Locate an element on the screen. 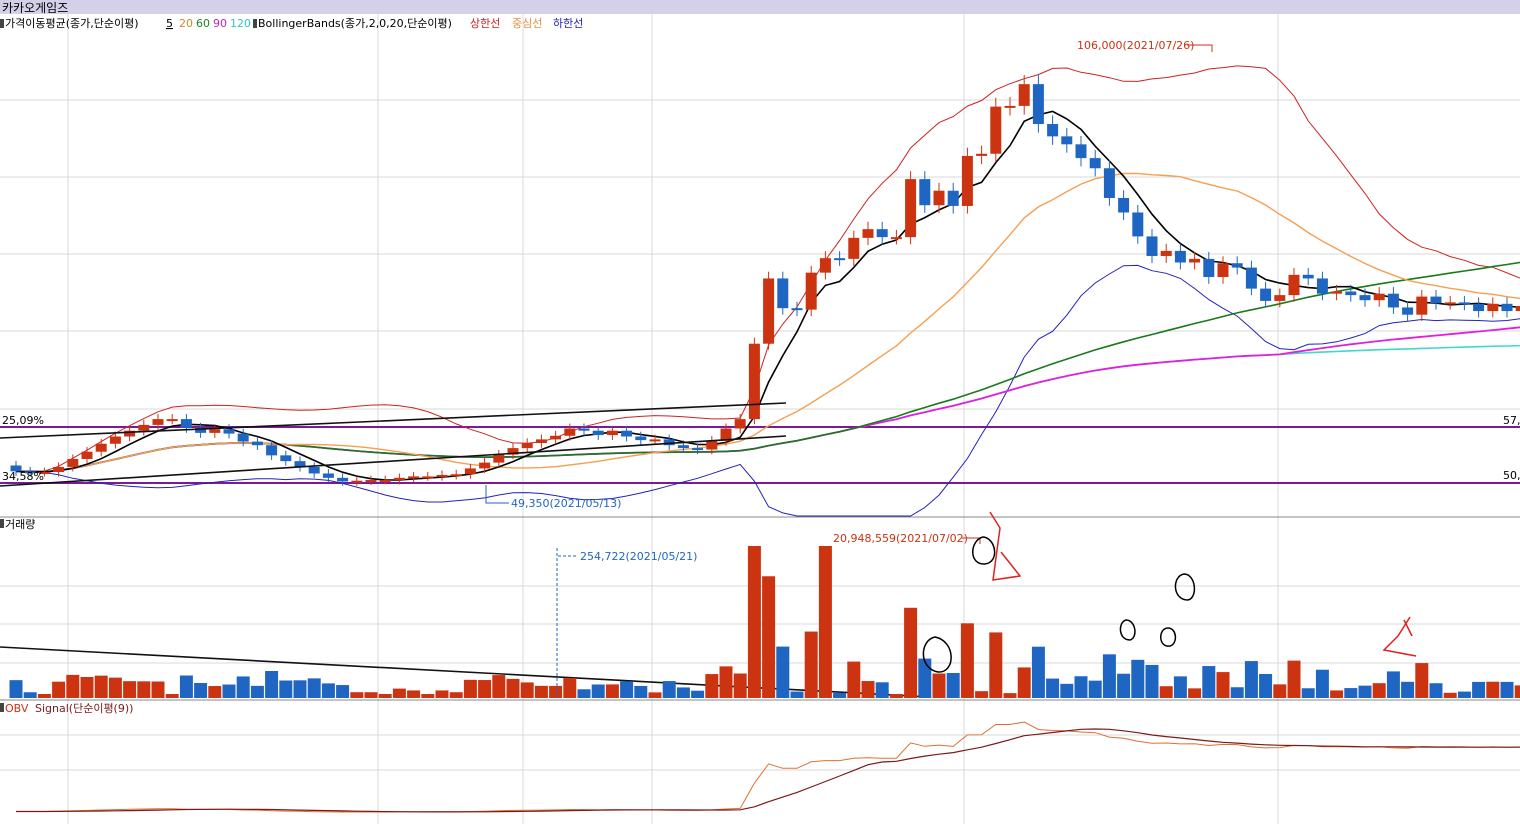  circle-annotation is located at coordinates (1168, 637).